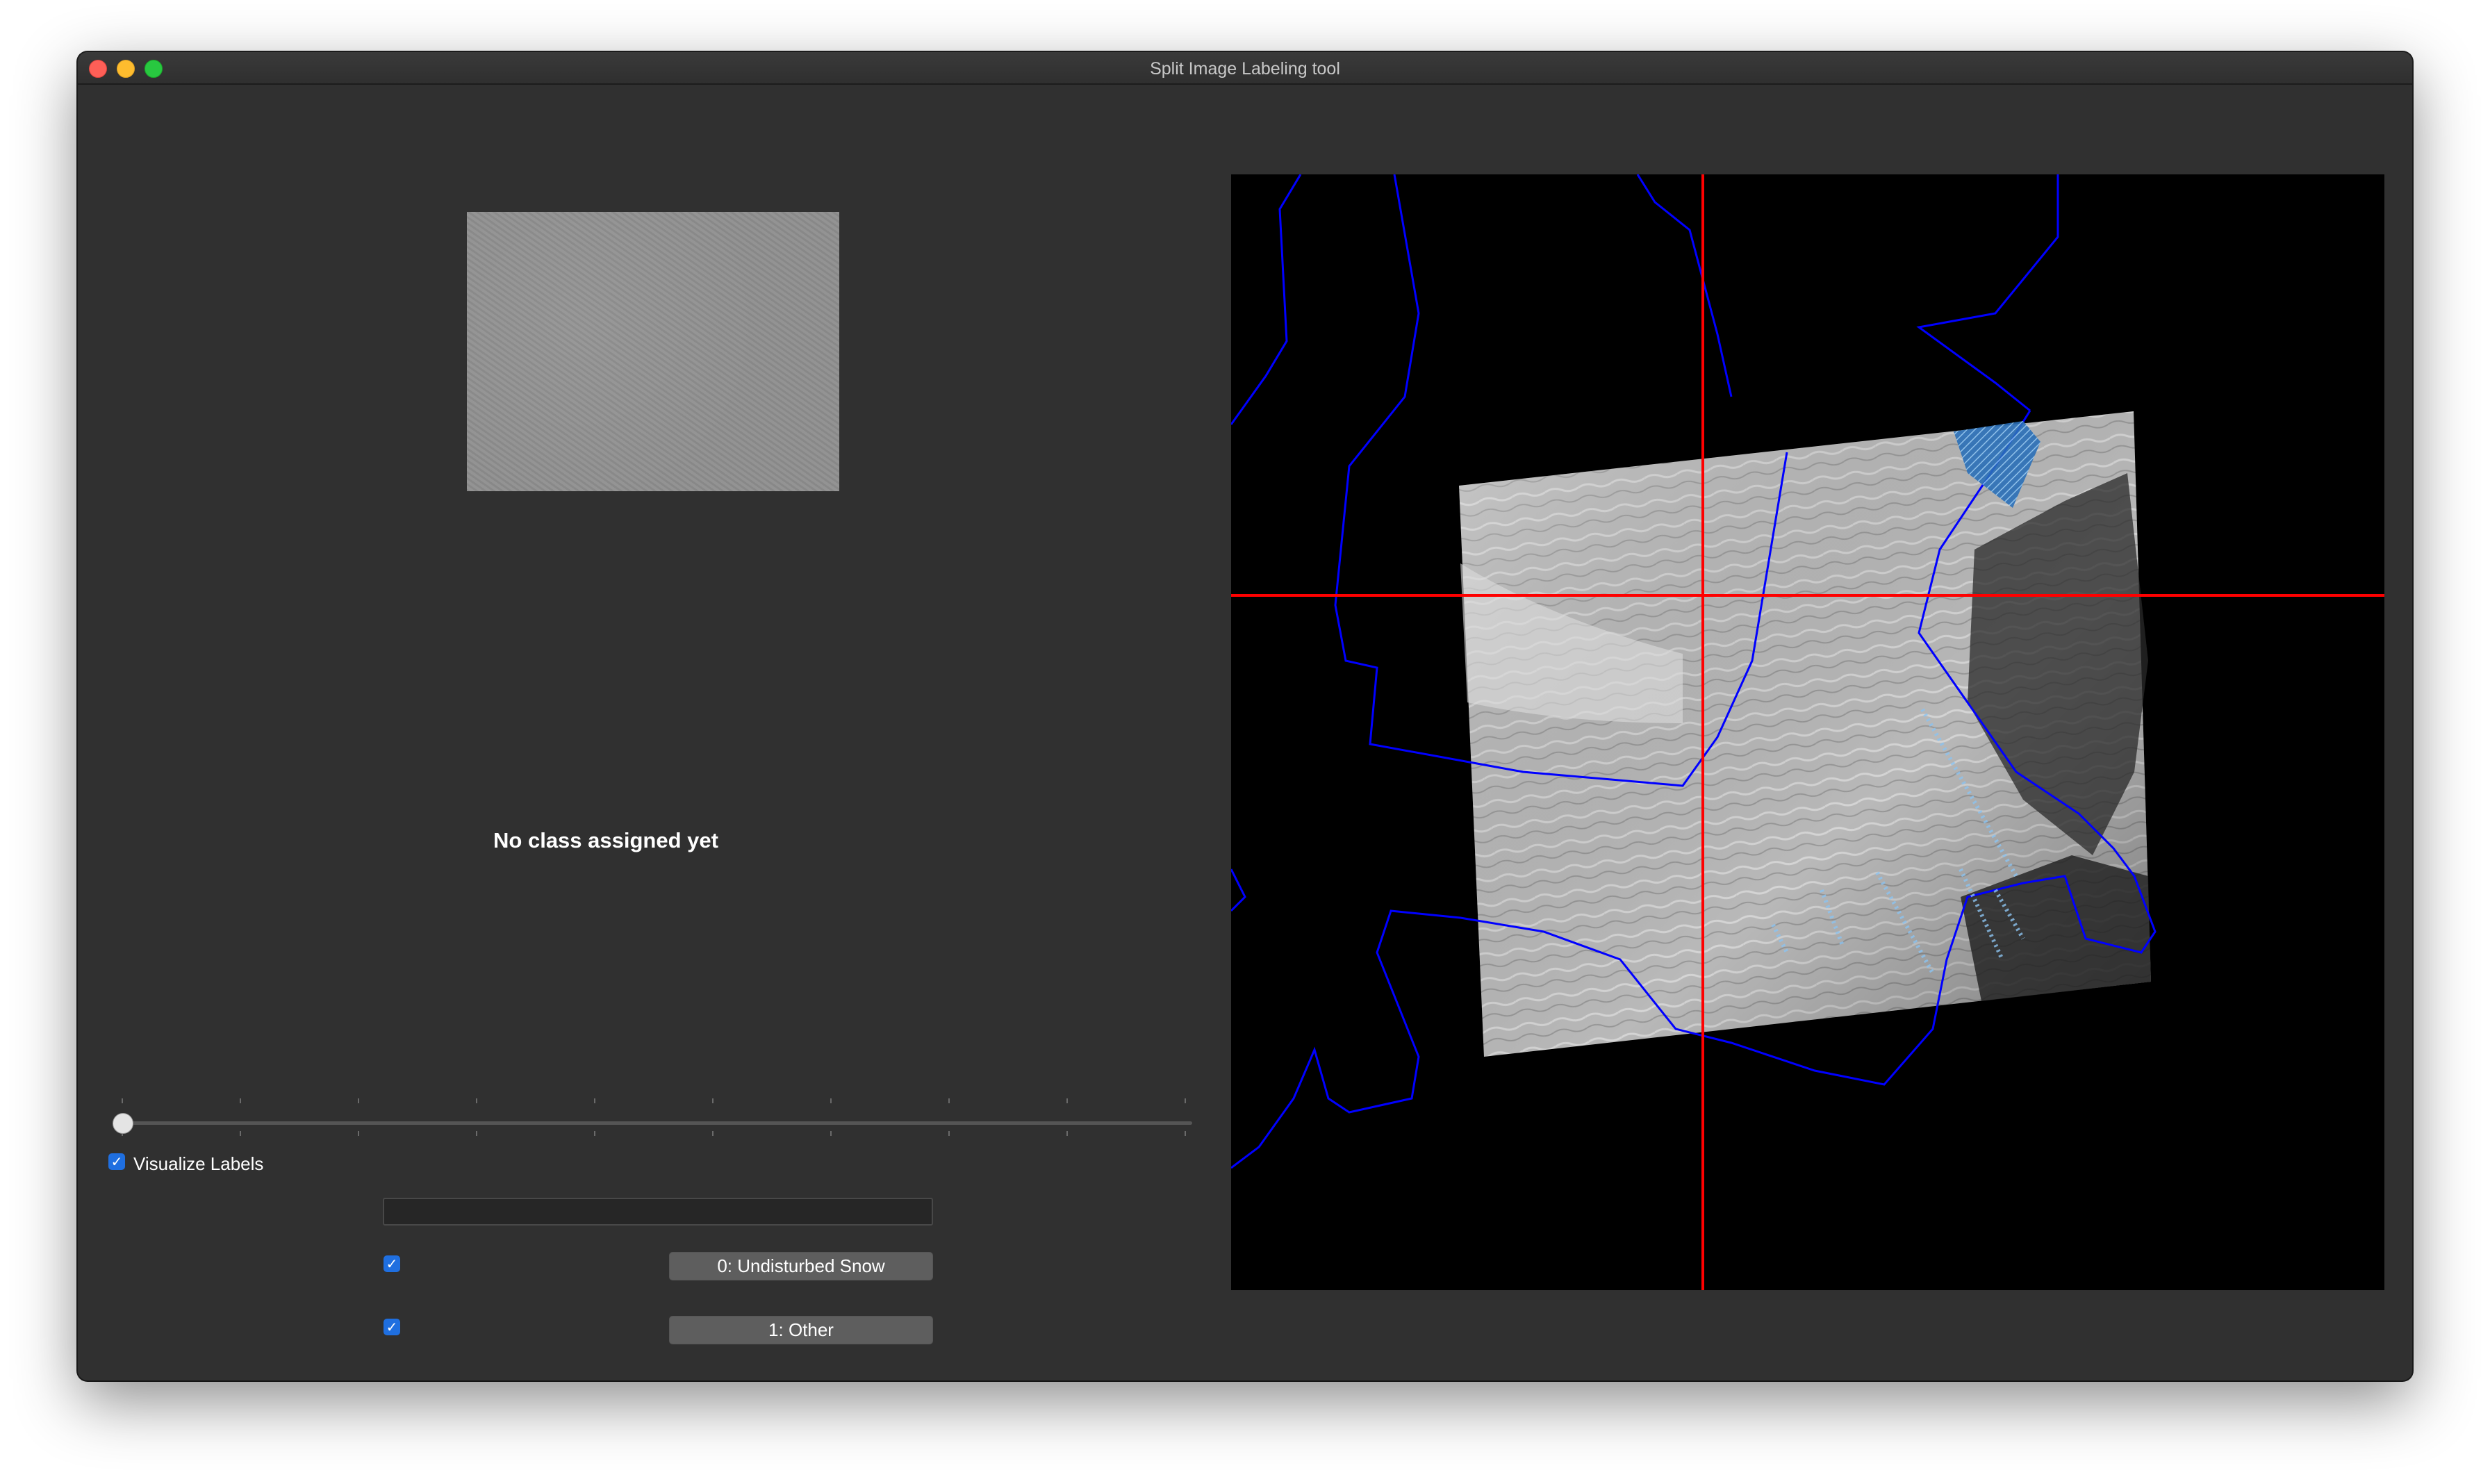 This screenshot has width=2490, height=1484. I want to click on visualize-labels-checkbox: ✓, so click(117, 1161).